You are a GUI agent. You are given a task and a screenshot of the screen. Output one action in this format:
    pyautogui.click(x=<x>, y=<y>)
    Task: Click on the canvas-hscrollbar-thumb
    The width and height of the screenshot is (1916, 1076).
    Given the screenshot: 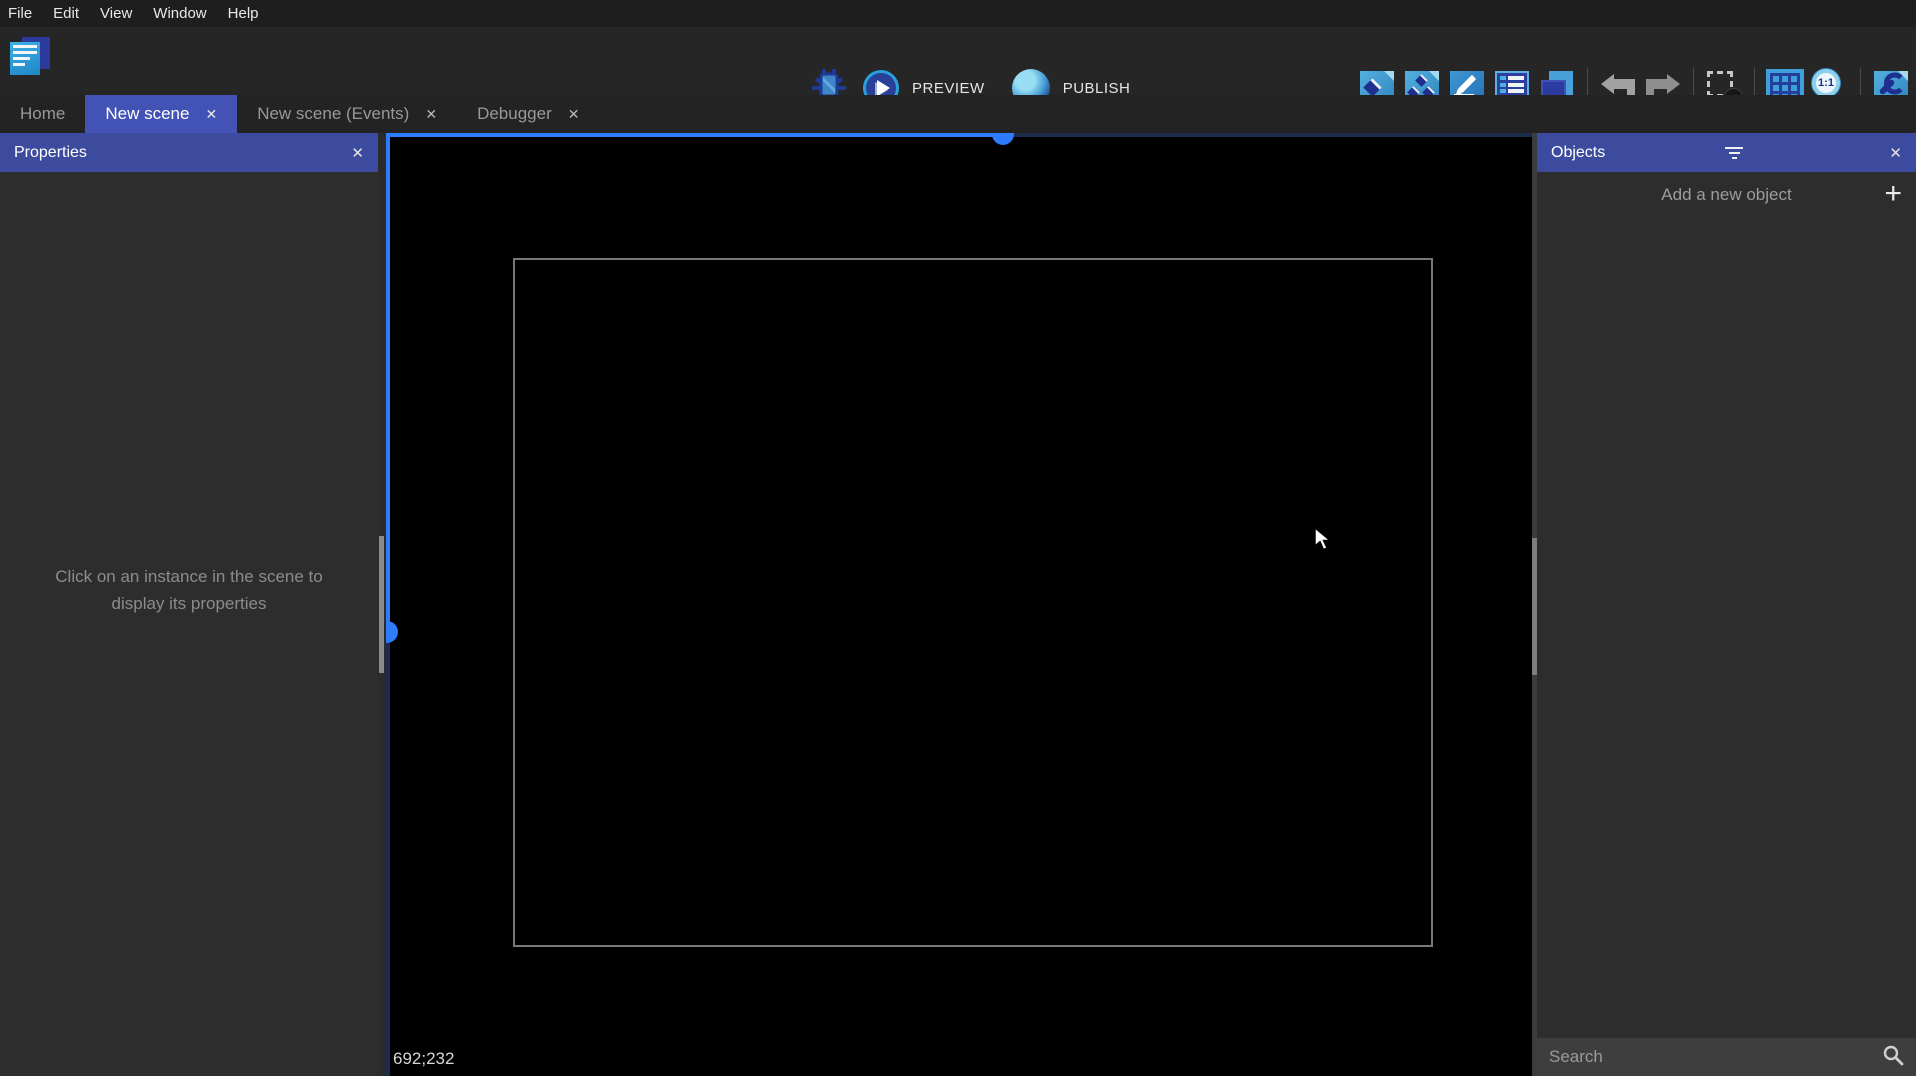 What is the action you would take?
    pyautogui.click(x=1003, y=139)
    